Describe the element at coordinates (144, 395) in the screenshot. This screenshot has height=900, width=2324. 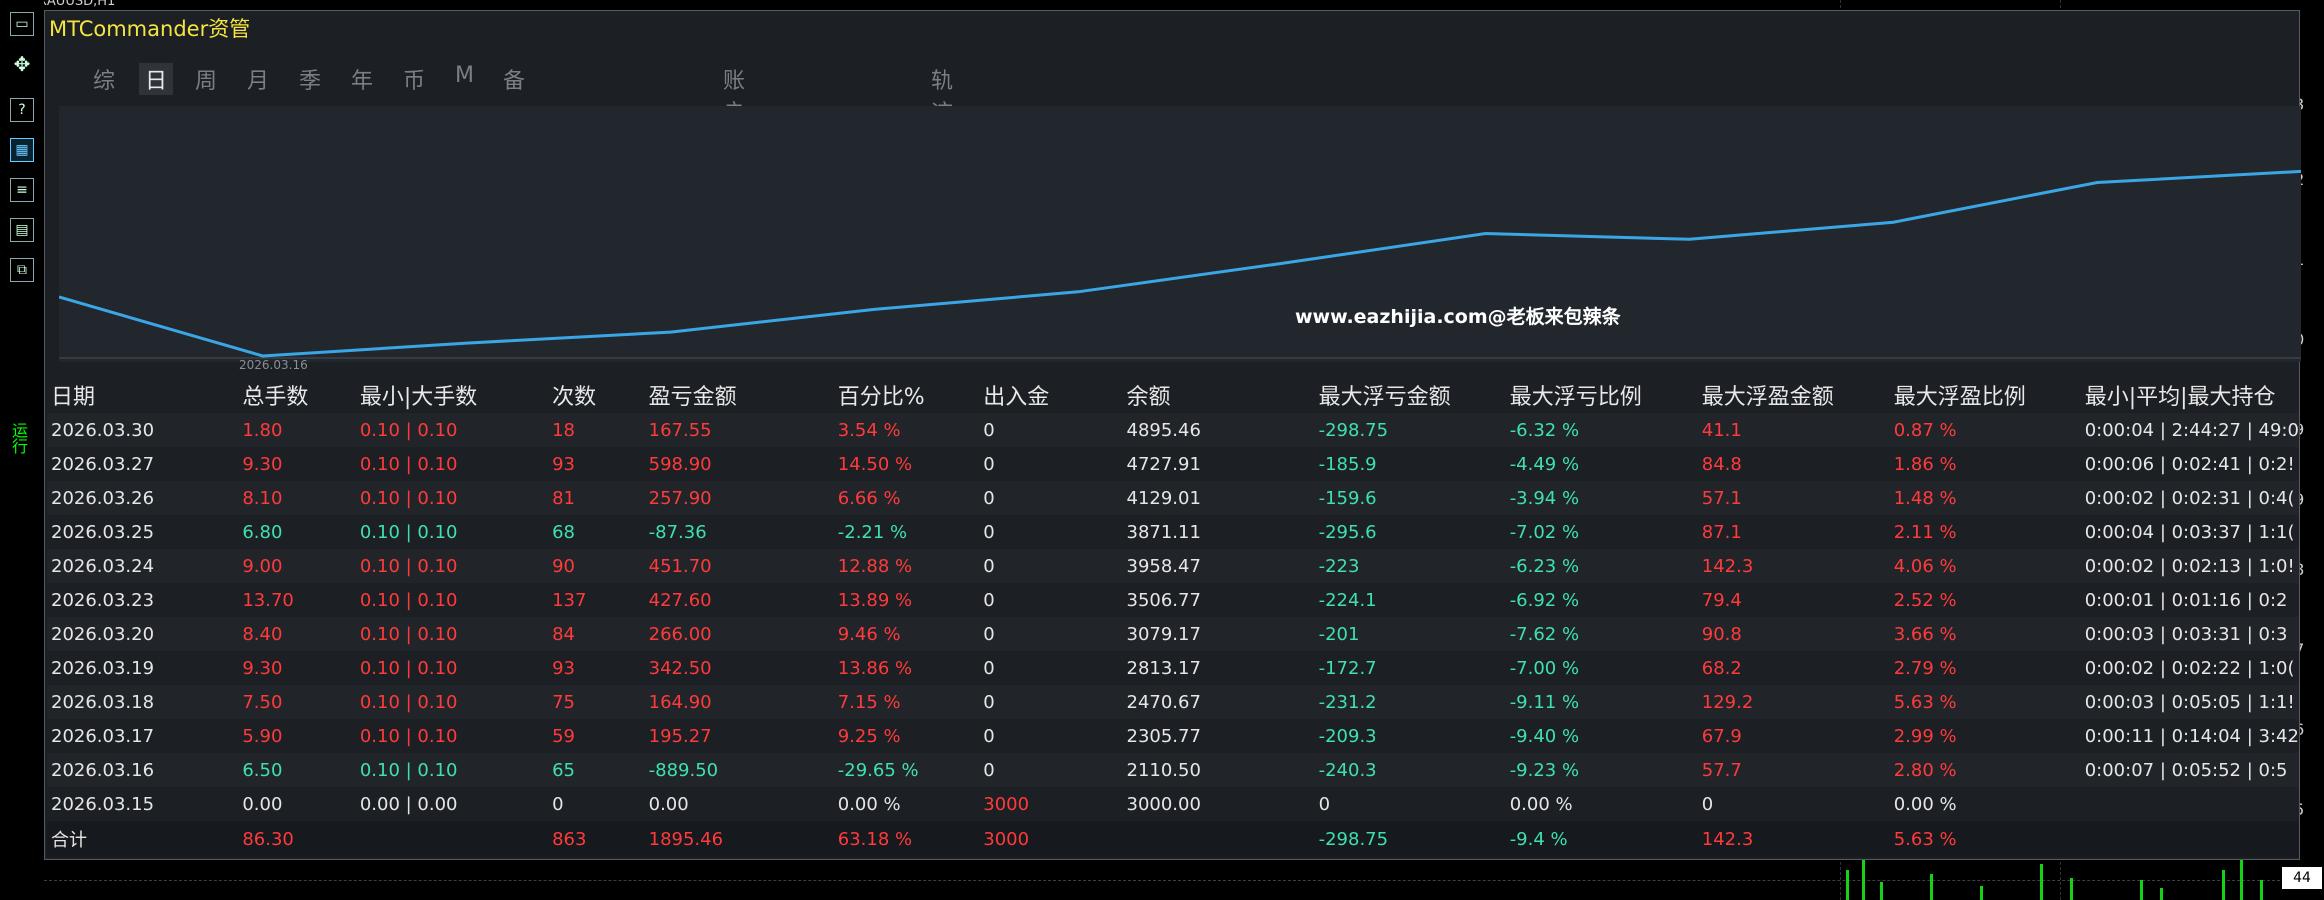
I see `header-date: 日期` at that location.